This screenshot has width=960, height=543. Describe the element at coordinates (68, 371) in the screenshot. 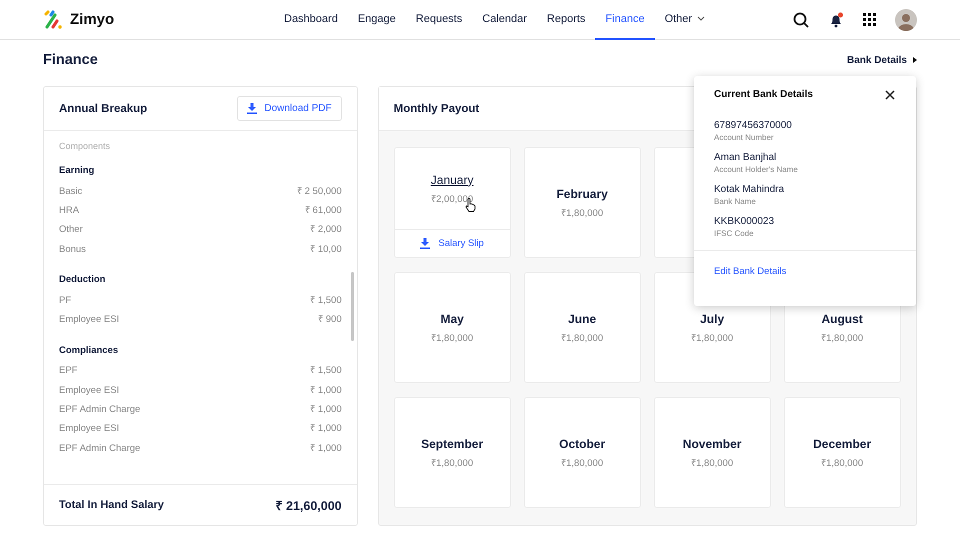

I see `component-name: EPF` at that location.